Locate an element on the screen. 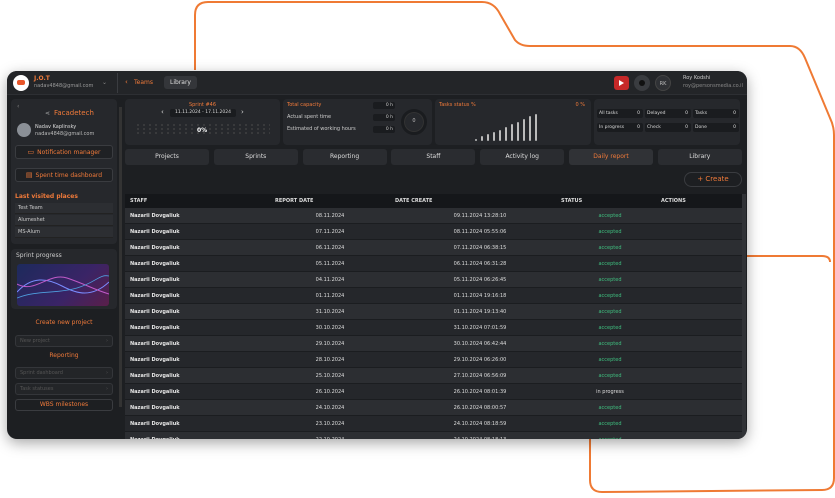 The height and width of the screenshot is (498, 835). column-header-staff: STAFF is located at coordinates (138, 201).